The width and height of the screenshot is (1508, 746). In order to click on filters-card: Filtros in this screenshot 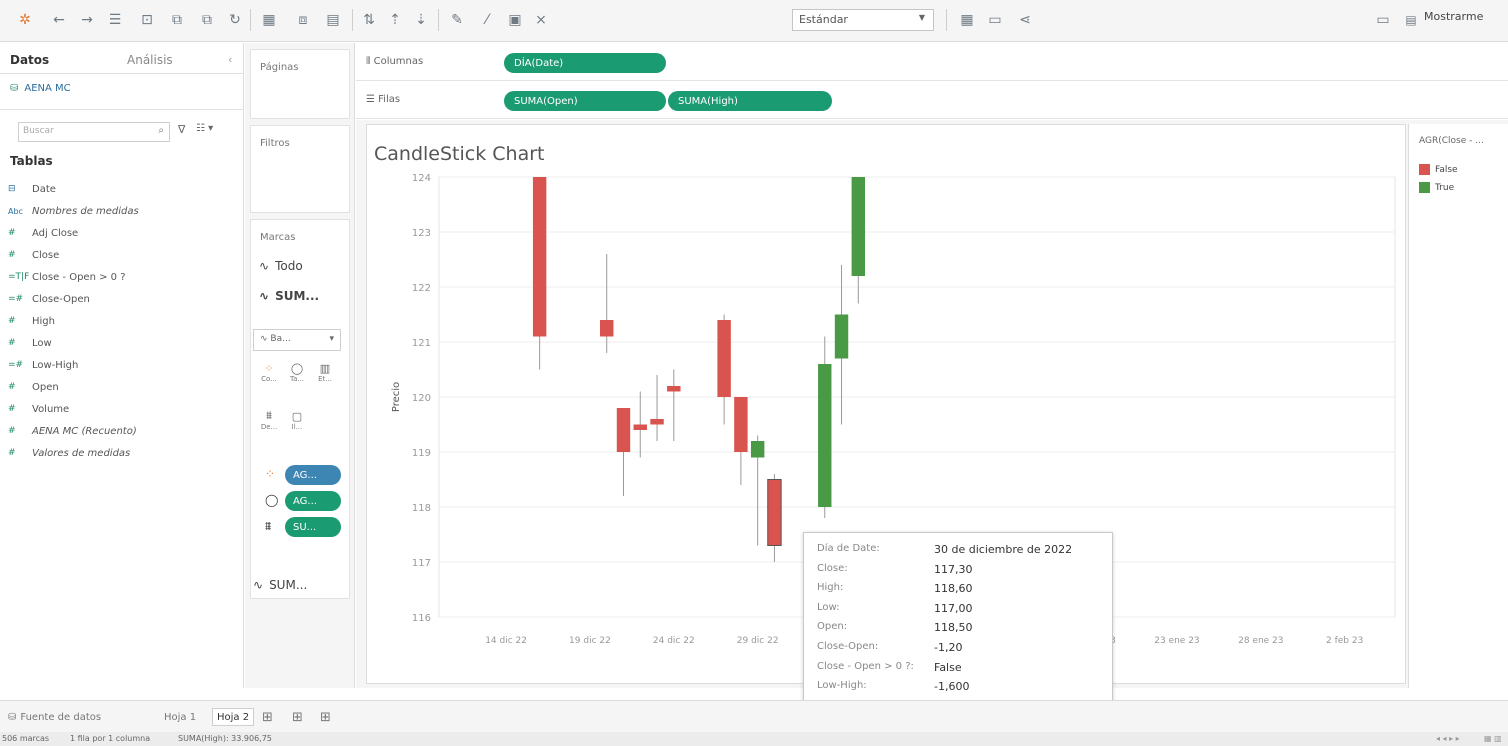, I will do `click(300, 169)`.